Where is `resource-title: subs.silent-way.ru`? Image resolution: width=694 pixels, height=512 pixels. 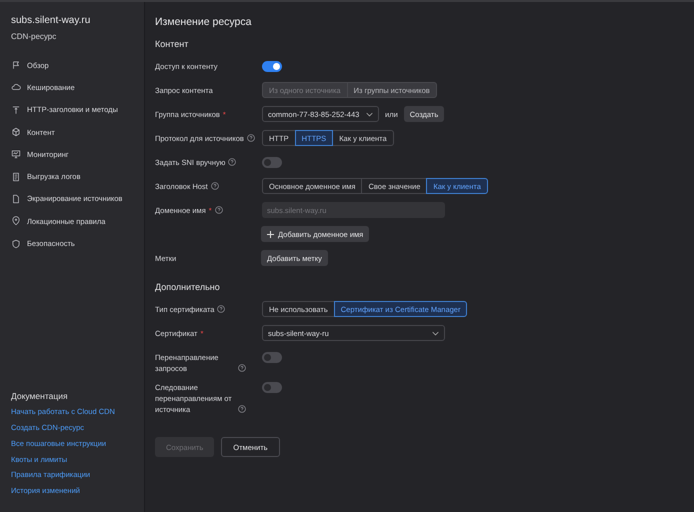
resource-title: subs.silent-way.ru is located at coordinates (51, 20).